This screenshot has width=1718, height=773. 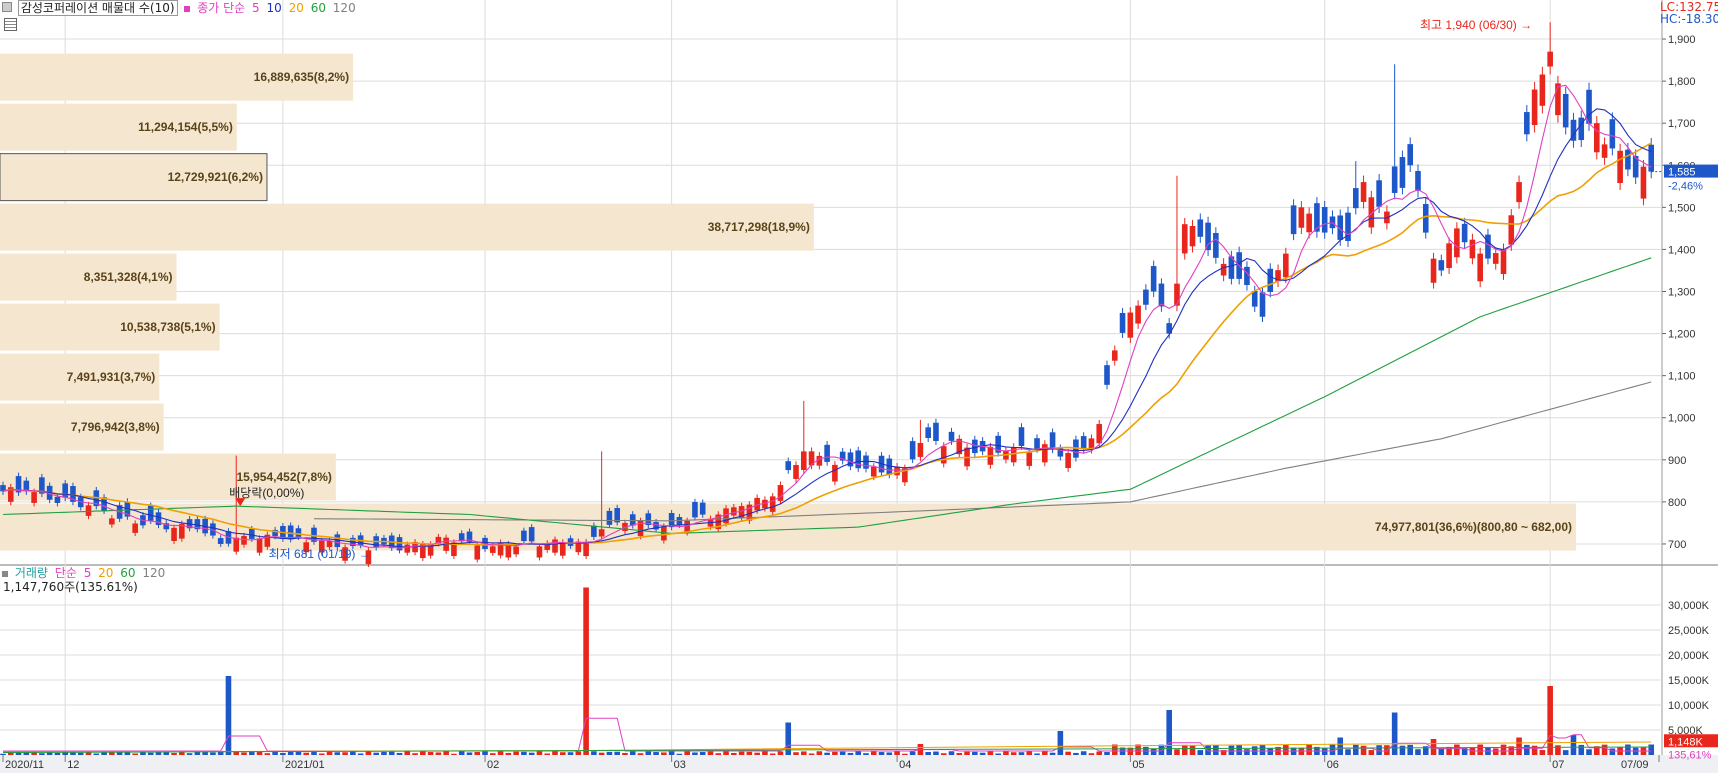 What do you see at coordinates (66, 573) in the screenshot?
I see `volume-ma-label: 단순` at bounding box center [66, 573].